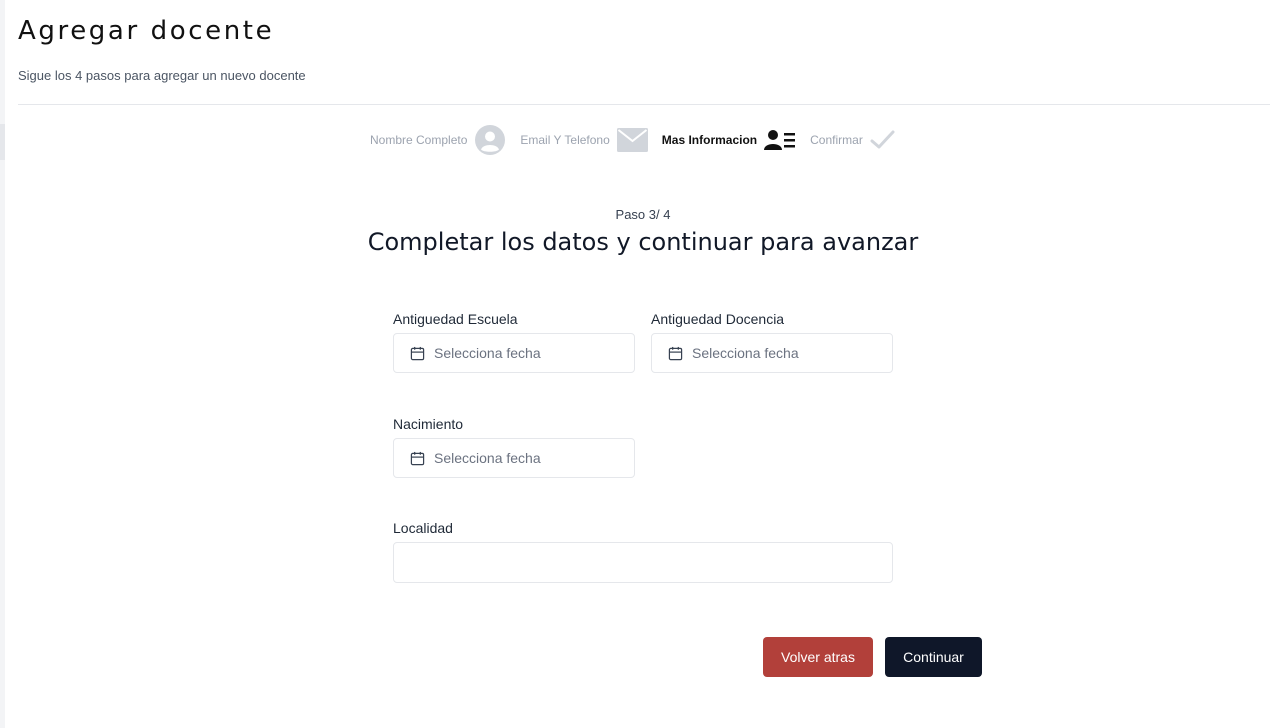  What do you see at coordinates (146, 31) in the screenshot?
I see `page-title: Agregar docente` at bounding box center [146, 31].